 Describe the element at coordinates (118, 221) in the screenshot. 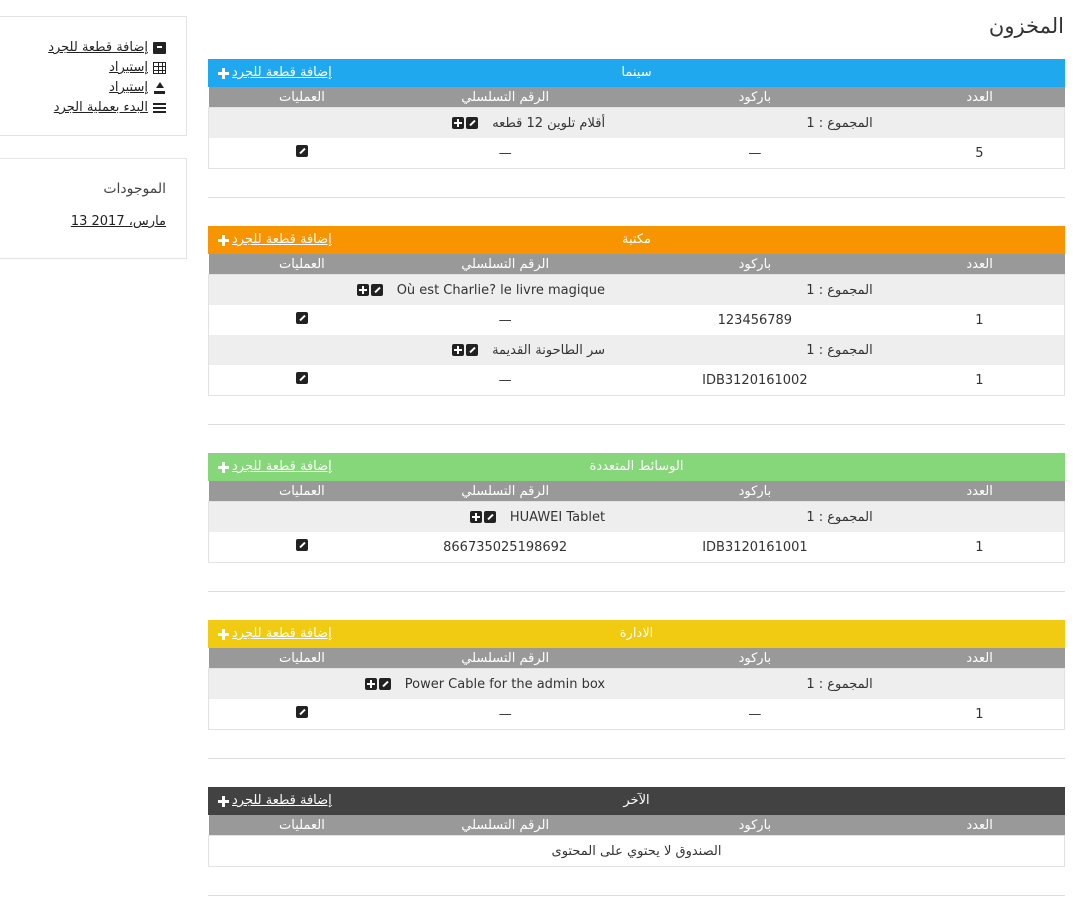

I see `assets-date-link: 13 مارس، 2017` at that location.